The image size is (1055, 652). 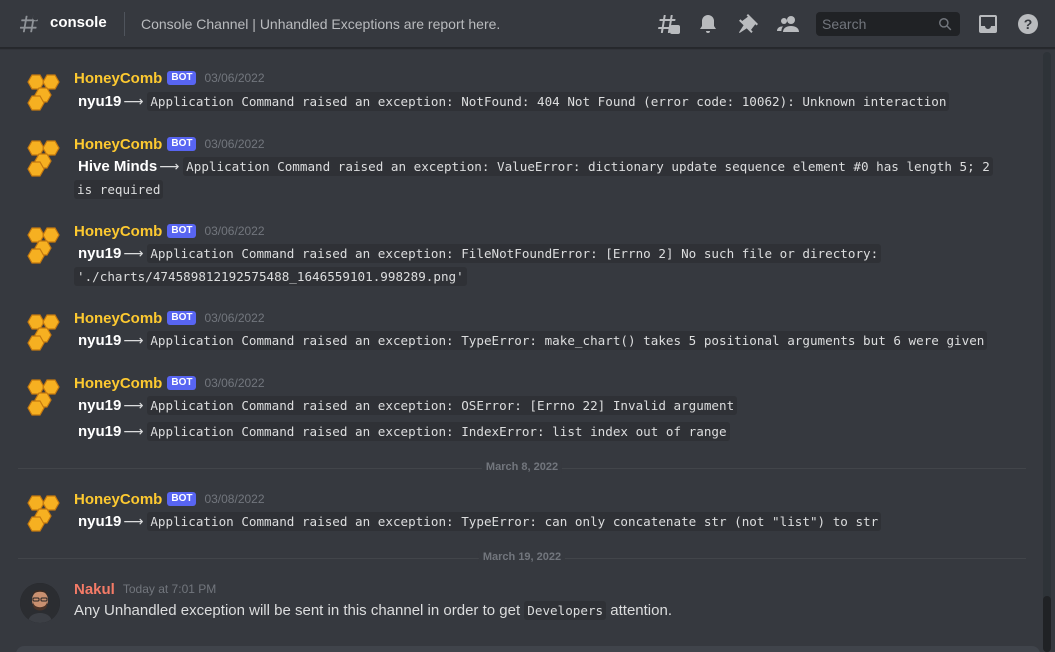 I want to click on timestamp: 03/08/2022, so click(x=234, y=499).